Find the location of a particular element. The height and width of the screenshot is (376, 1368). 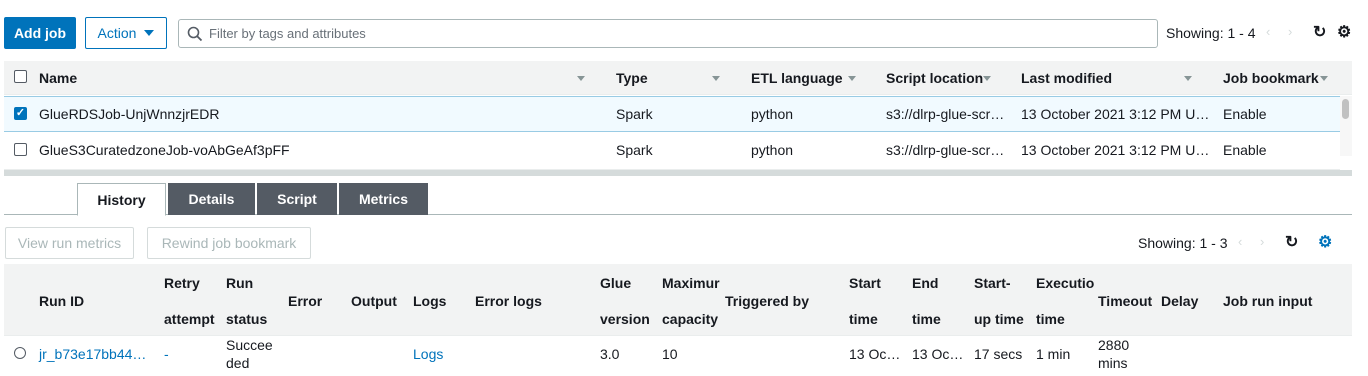

col-start-time-line2: time is located at coordinates (863, 319).